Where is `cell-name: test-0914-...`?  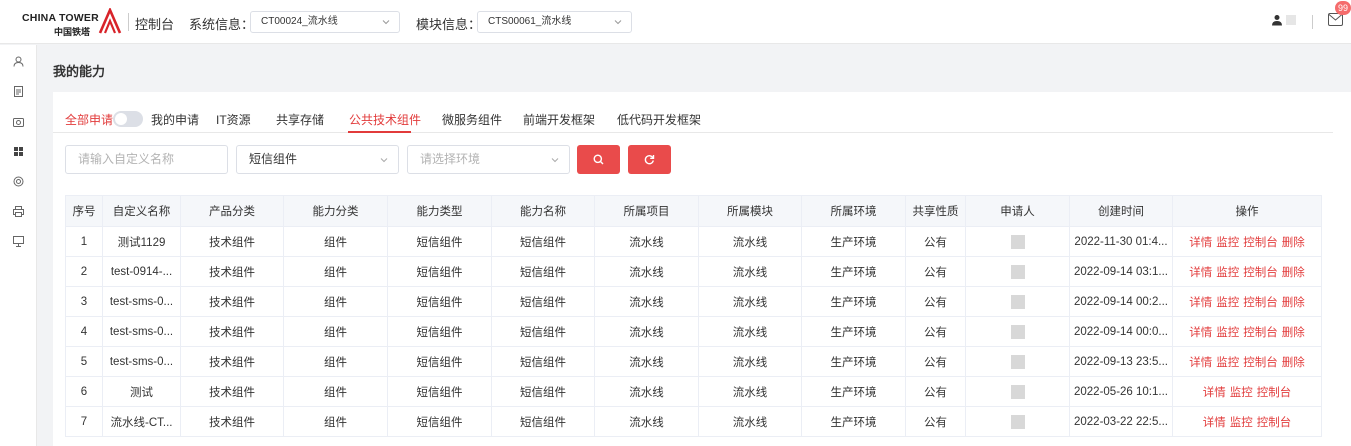 cell-name: test-0914-... is located at coordinates (141, 271).